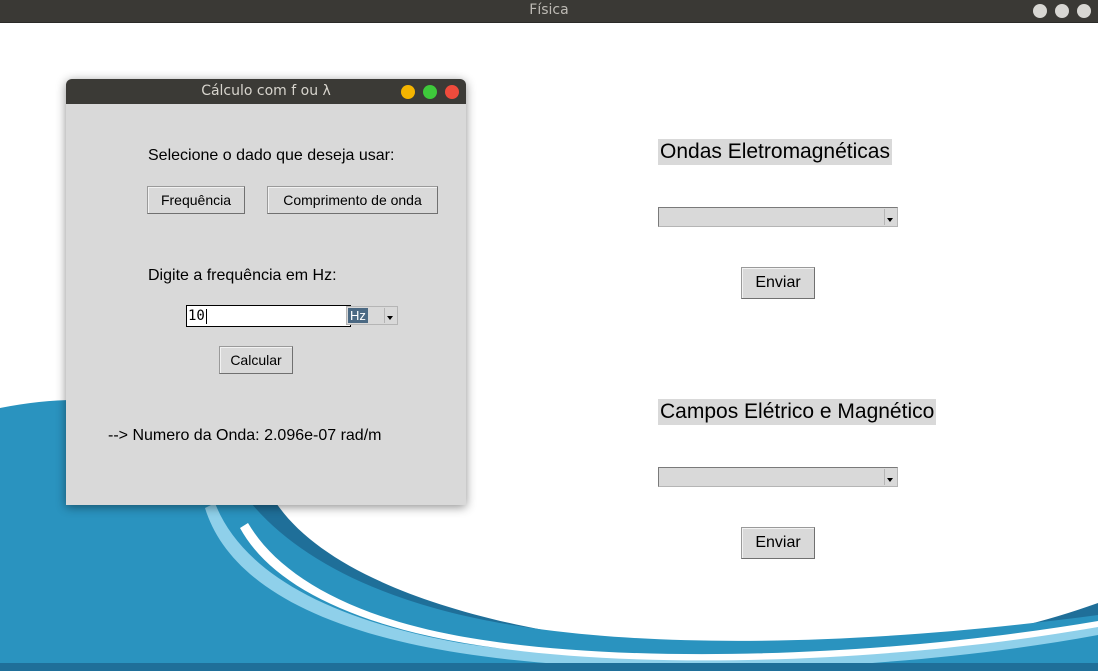 This screenshot has height=671, width=1098. I want to click on text-caret, so click(206, 316).